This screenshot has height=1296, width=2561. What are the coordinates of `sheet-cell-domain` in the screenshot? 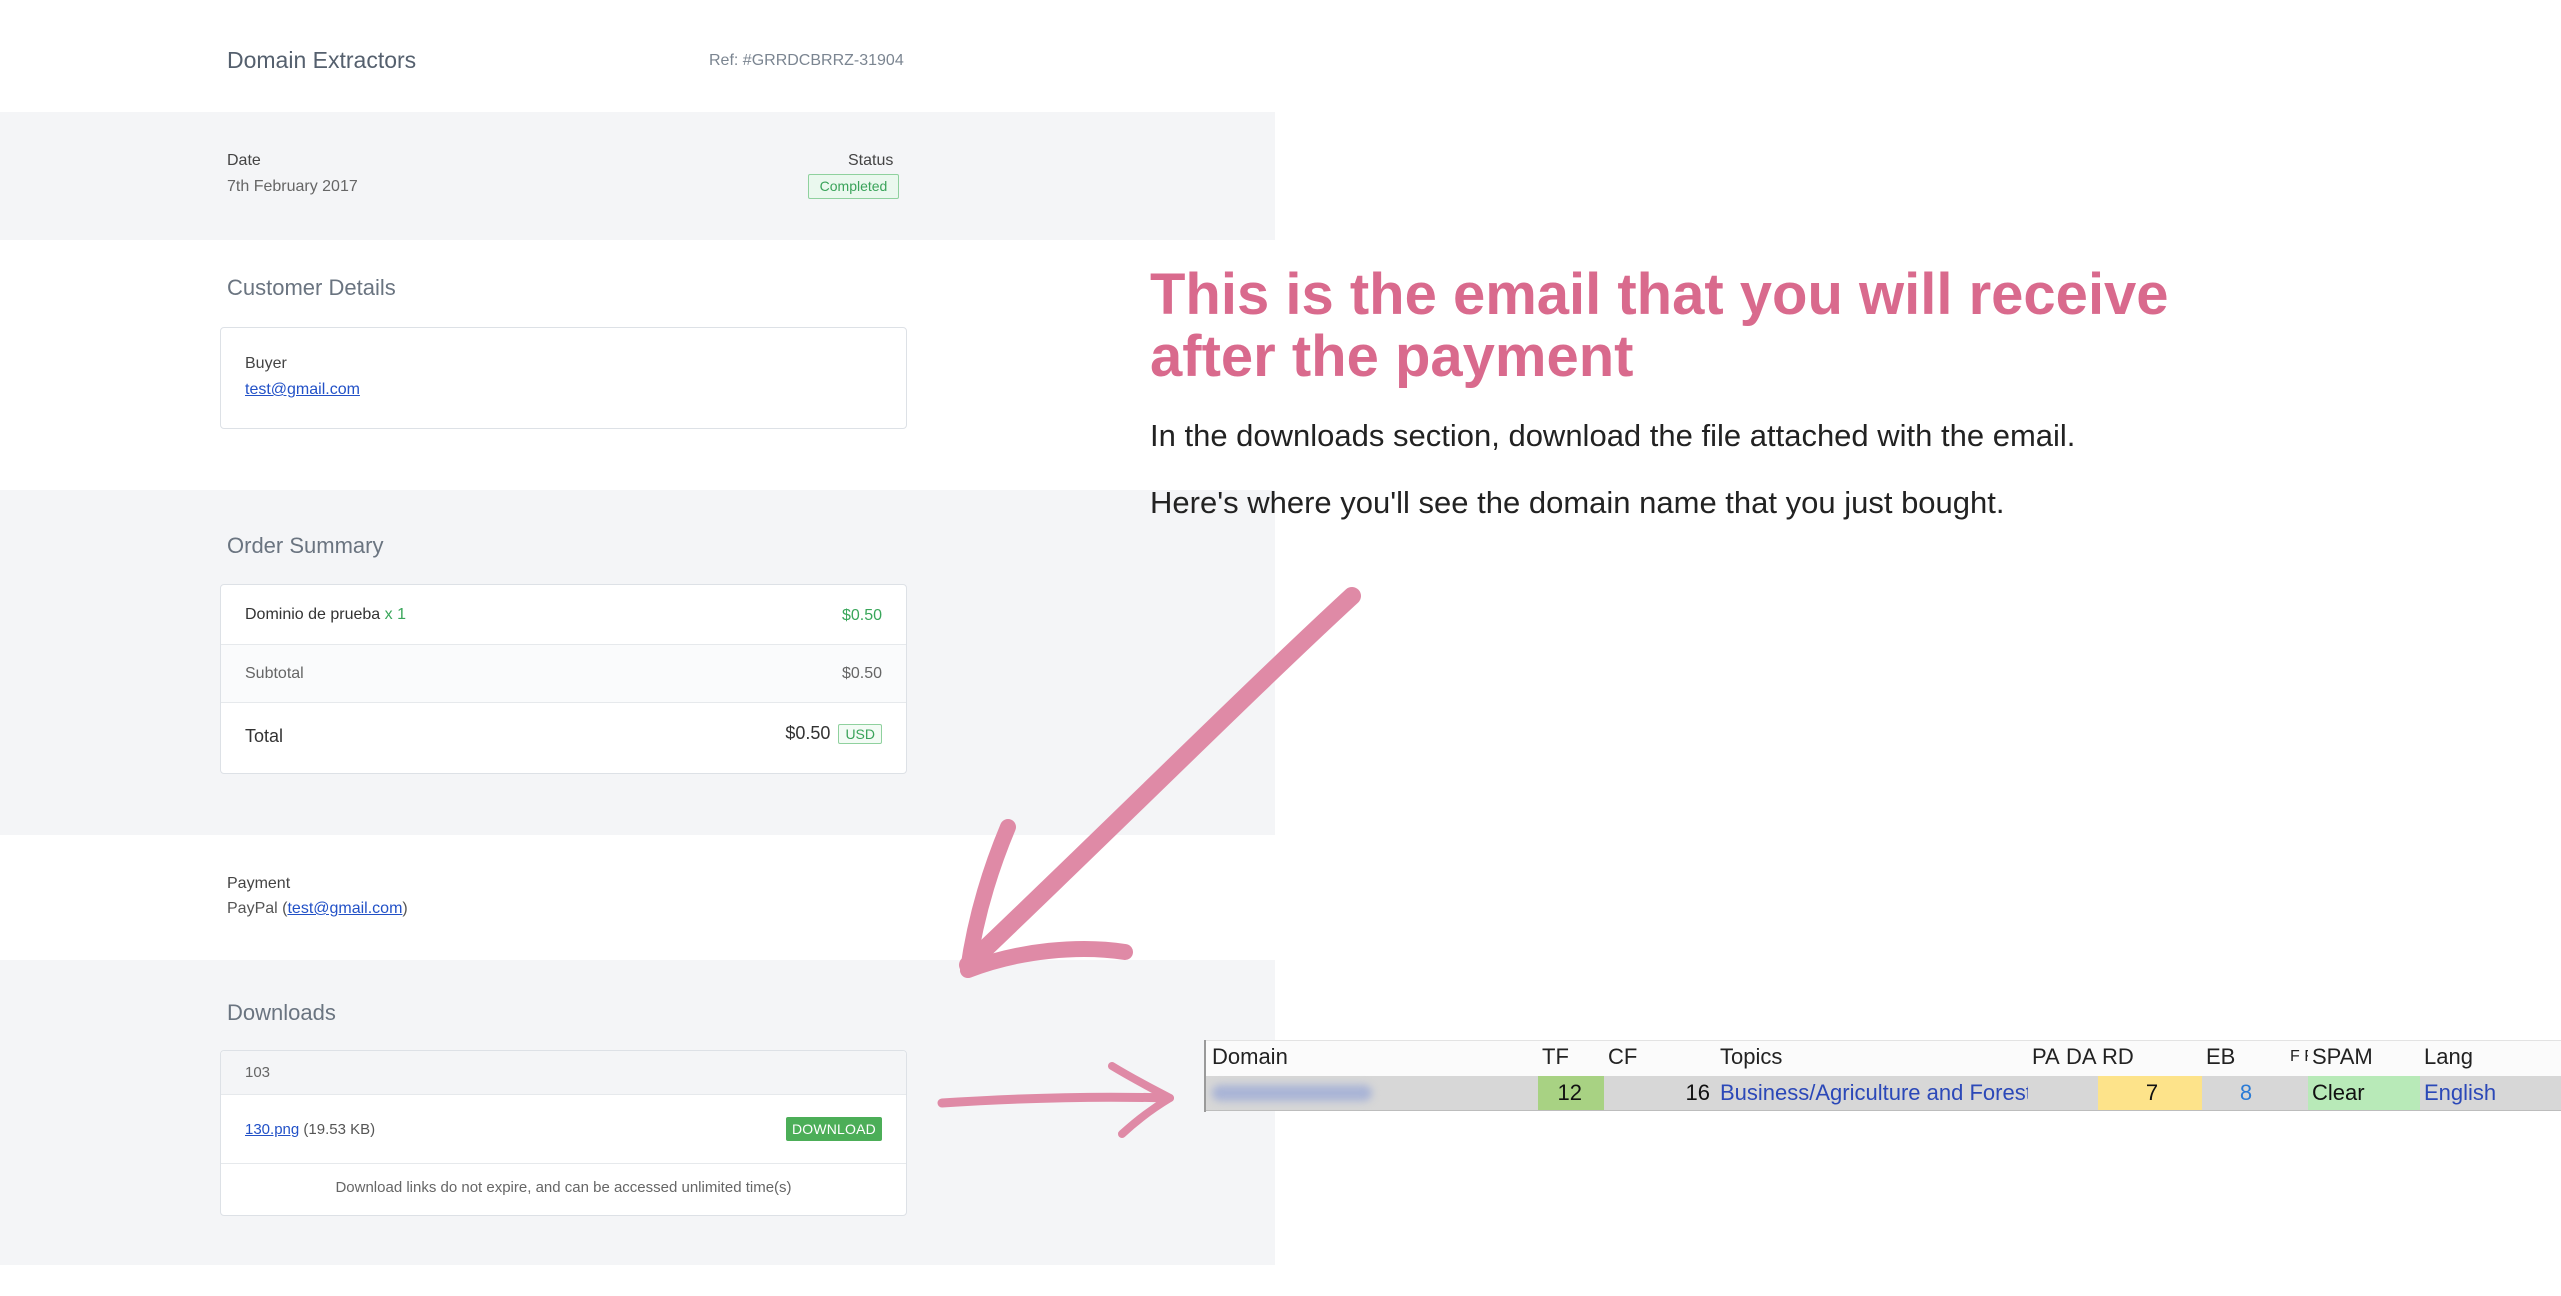 It's located at (1373, 1093).